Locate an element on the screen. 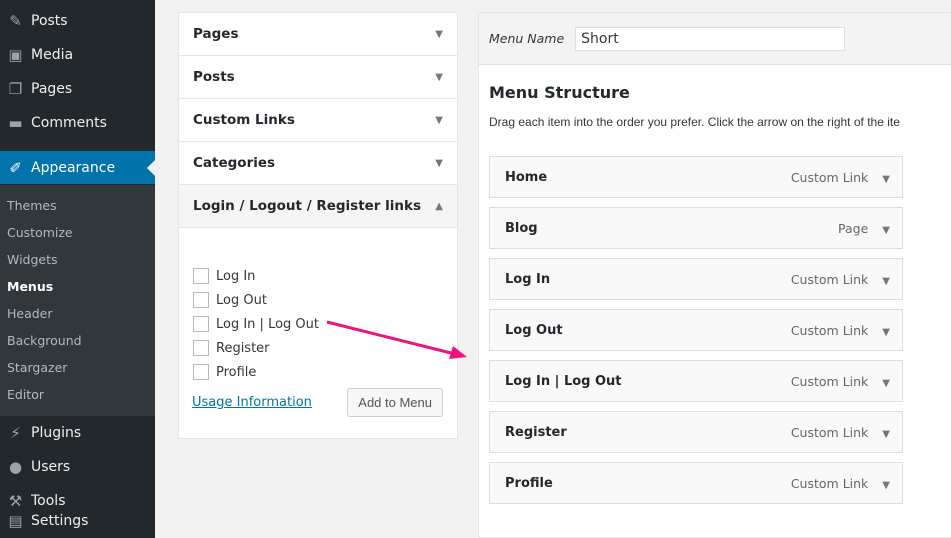 The image size is (951, 538). annotation-arrow is located at coordinates (396, 339).